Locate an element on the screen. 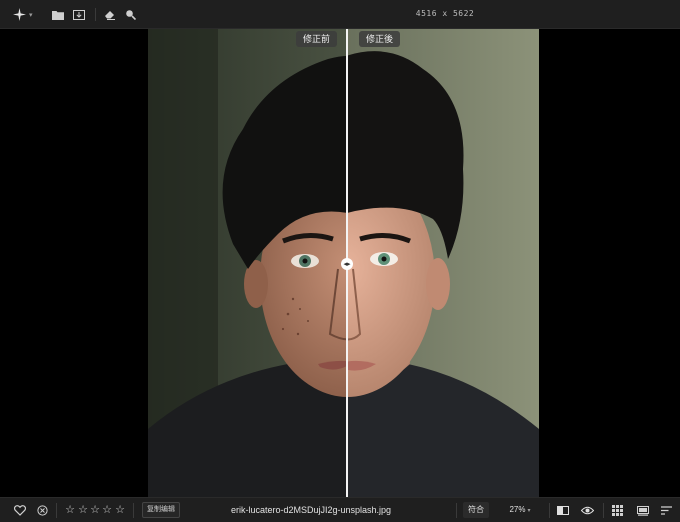 The image size is (680, 522). before-label: 修正前 is located at coordinates (317, 39).